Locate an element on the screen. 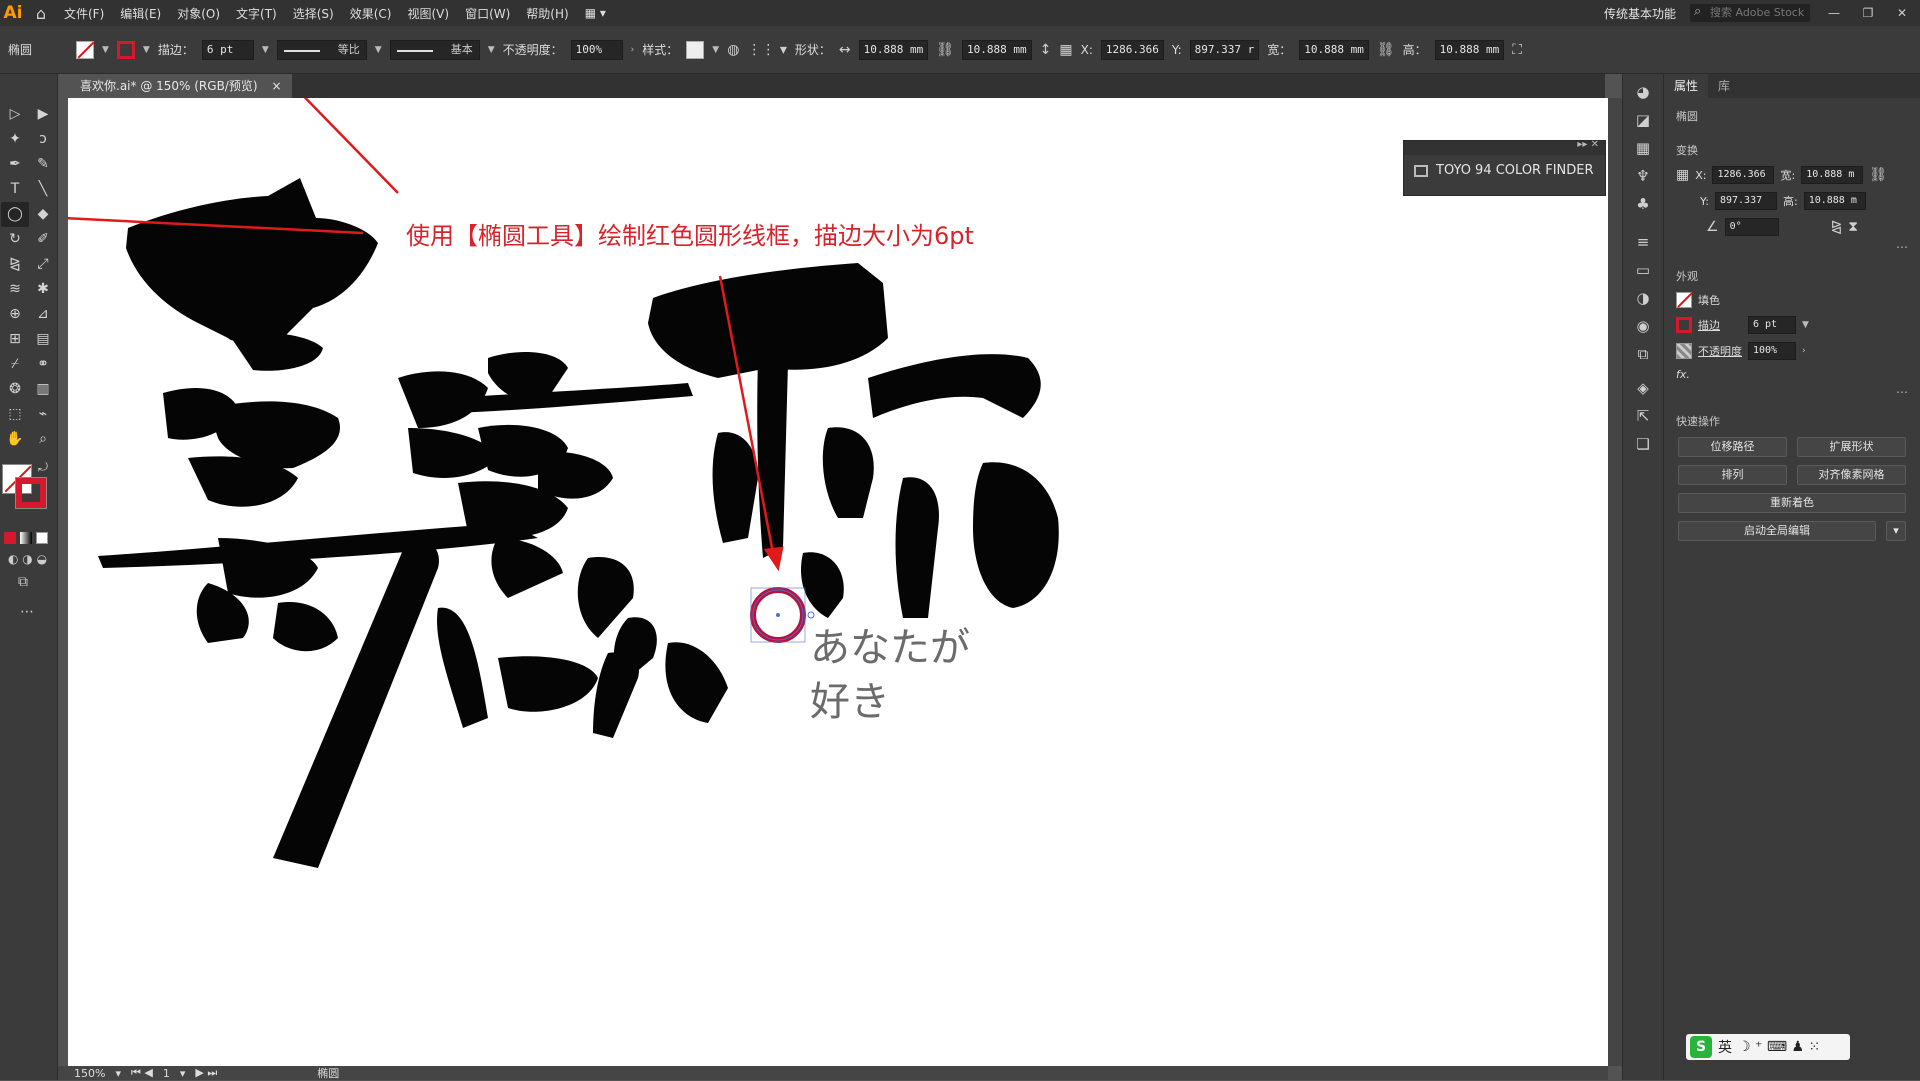 The height and width of the screenshot is (1081, 1920). minimize-icon: — is located at coordinates (1834, 13).